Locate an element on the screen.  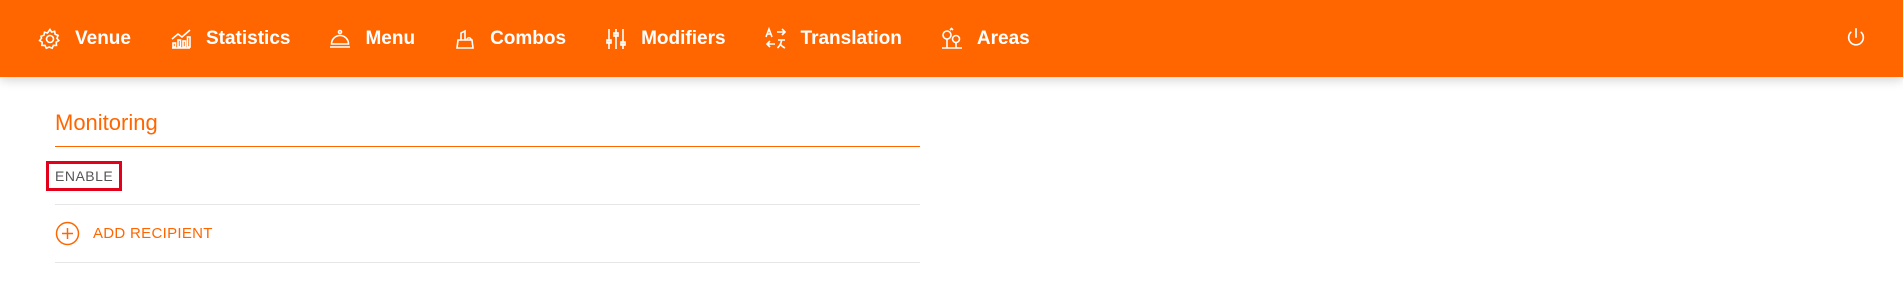
cloche-icon is located at coordinates (340, 39).